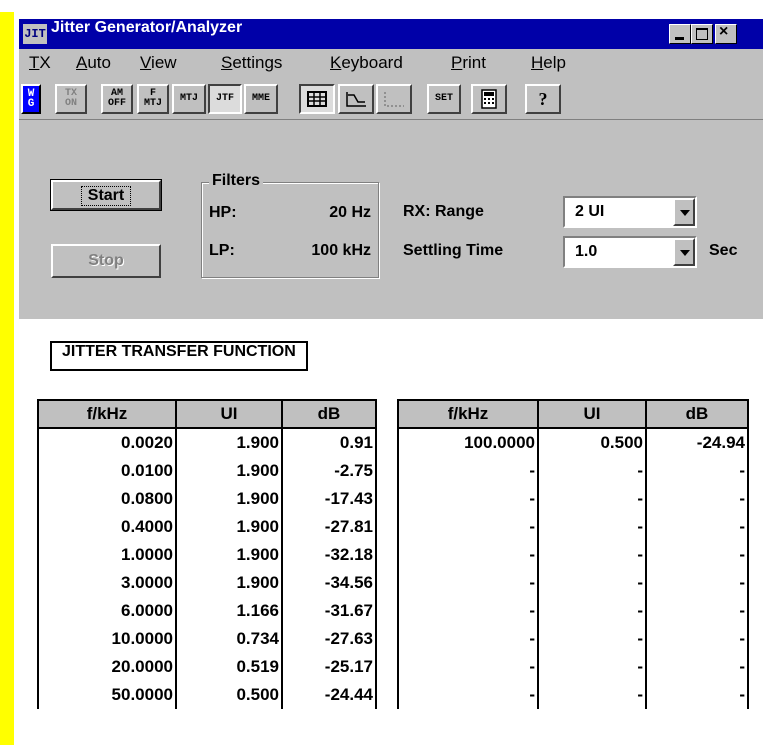  Describe the element at coordinates (251, 63) in the screenshot. I see `menu-settings: Settings` at that location.